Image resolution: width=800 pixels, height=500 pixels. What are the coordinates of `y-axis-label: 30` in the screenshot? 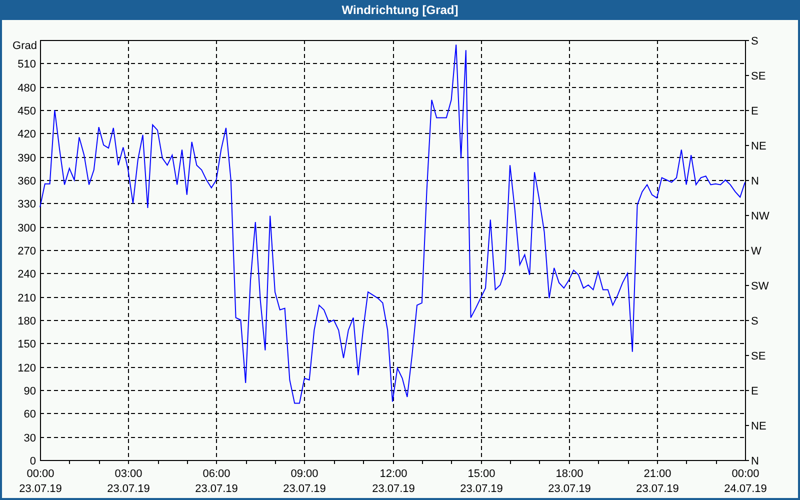 It's located at (30, 438).